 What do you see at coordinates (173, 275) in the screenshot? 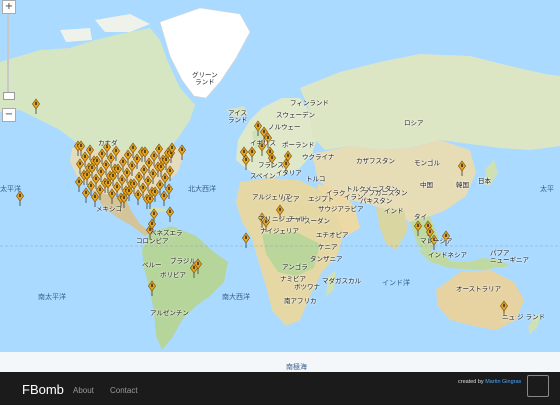
I see `label-bolivia: ボリビア` at bounding box center [173, 275].